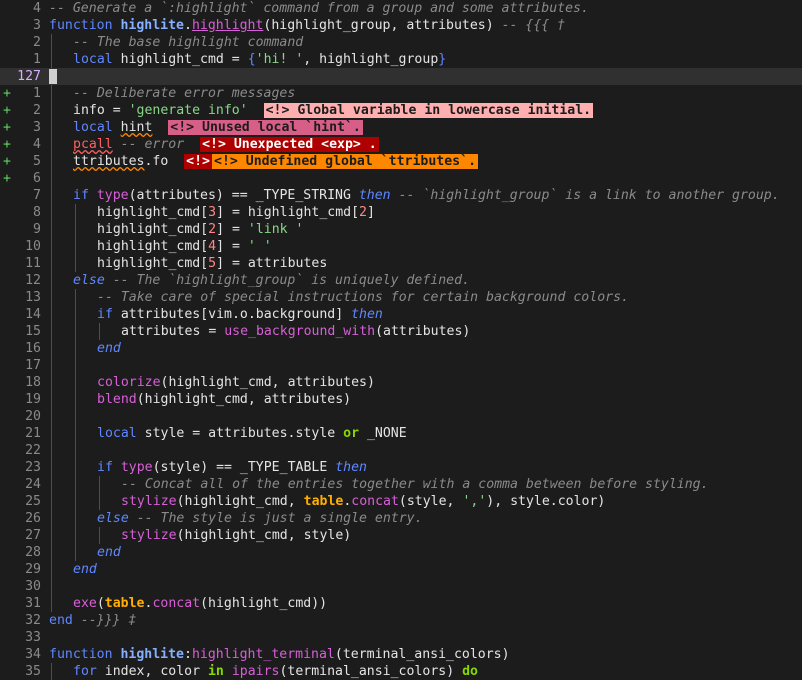 The image size is (802, 680). I want to click on code-line: +3 local hint <!> Unused local `hint`., so click(401, 127).